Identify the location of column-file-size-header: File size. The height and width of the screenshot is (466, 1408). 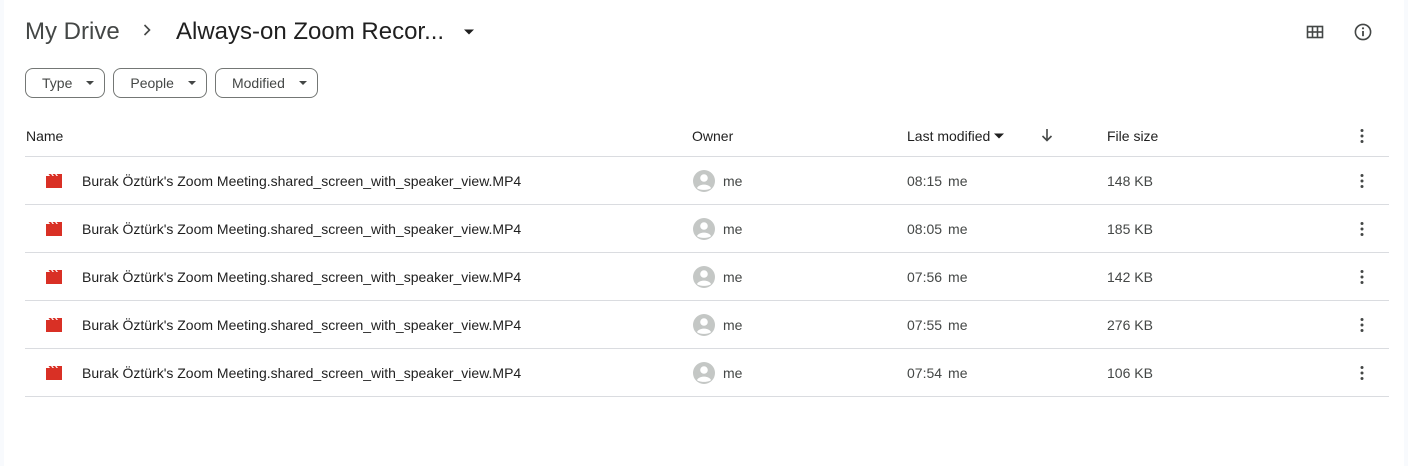
(1133, 136).